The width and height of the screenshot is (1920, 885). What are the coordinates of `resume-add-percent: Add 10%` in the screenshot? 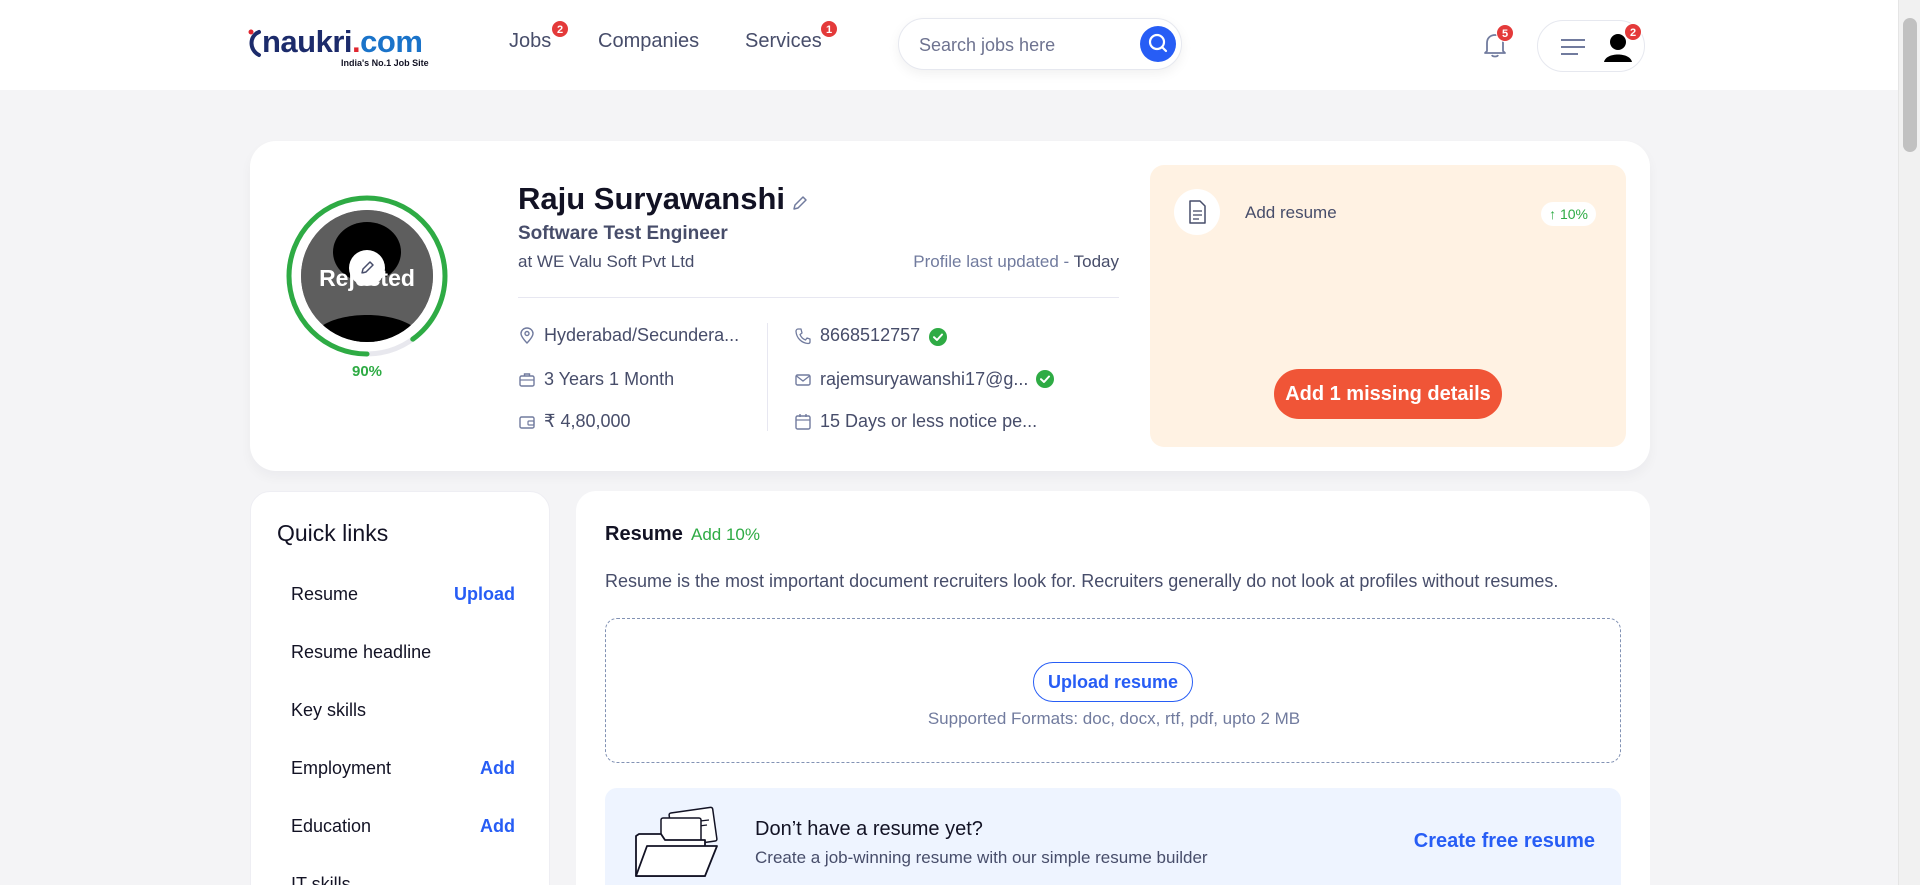 It's located at (725, 534).